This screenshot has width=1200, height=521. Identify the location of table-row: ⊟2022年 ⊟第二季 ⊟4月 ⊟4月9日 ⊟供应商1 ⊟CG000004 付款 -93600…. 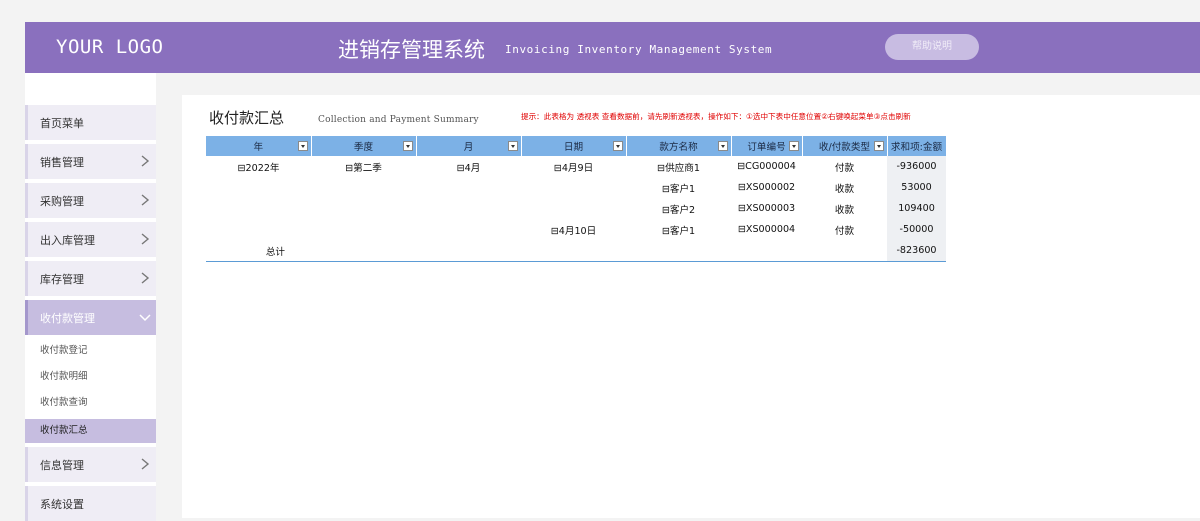
(576, 166).